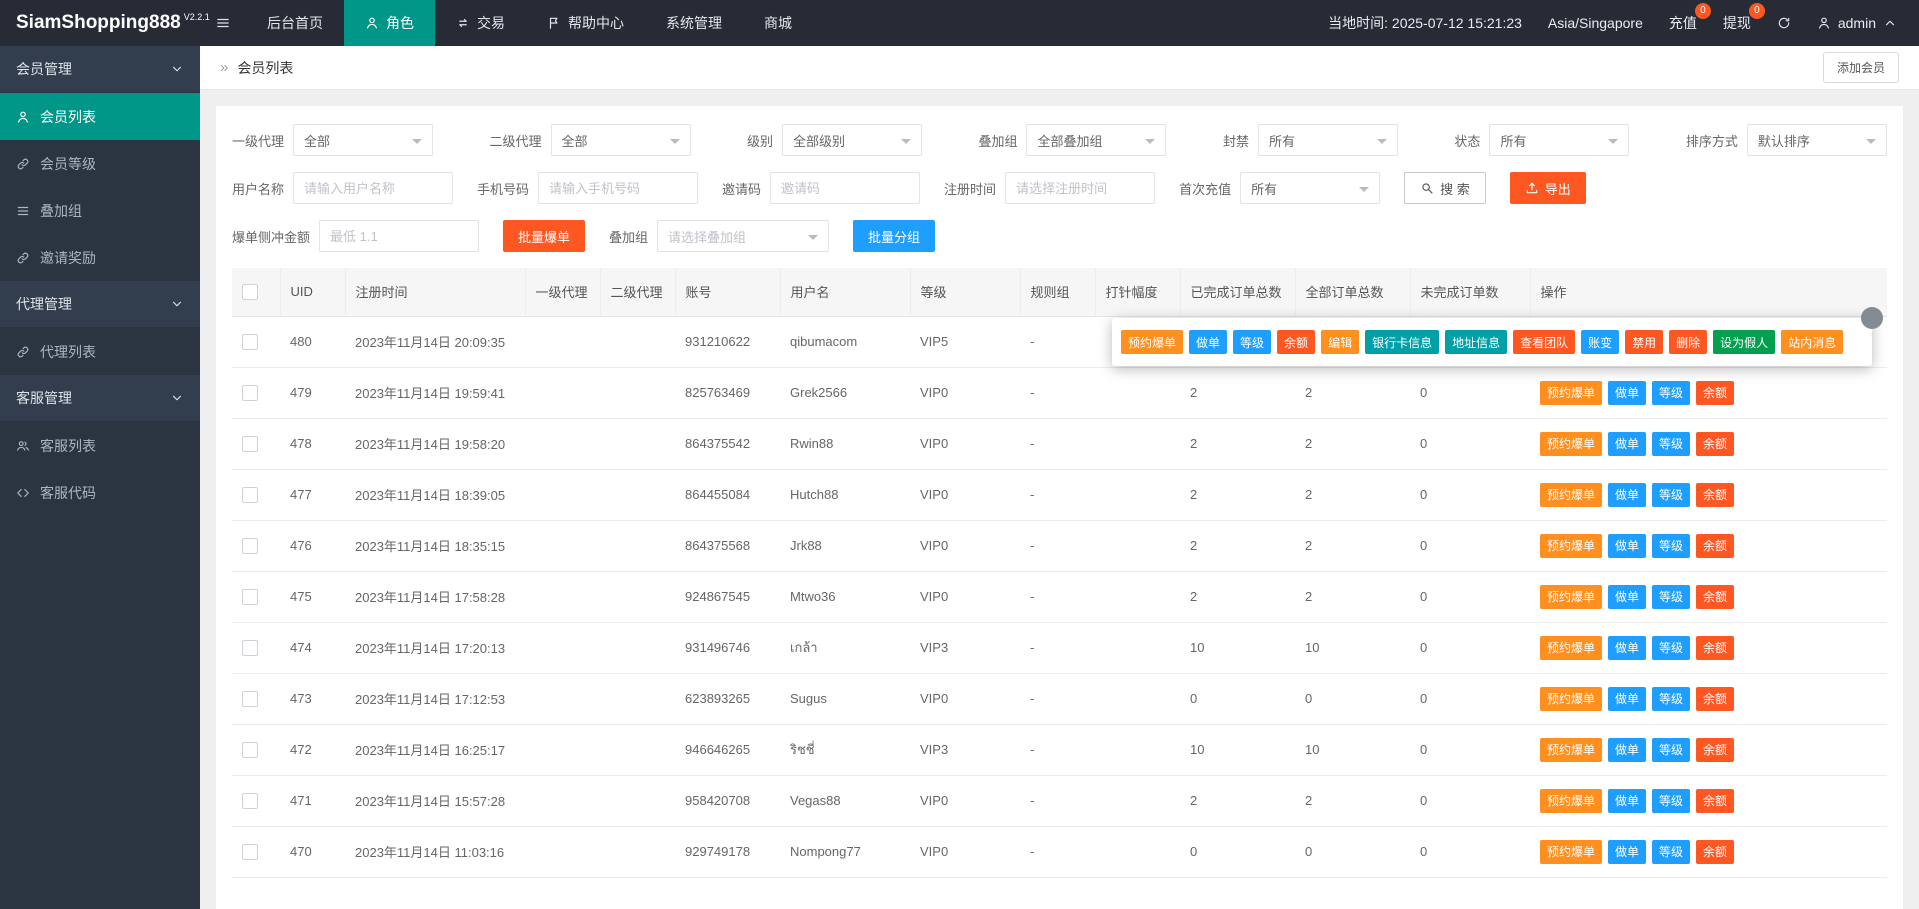  I want to click on admin-menu: admin, so click(1857, 23).